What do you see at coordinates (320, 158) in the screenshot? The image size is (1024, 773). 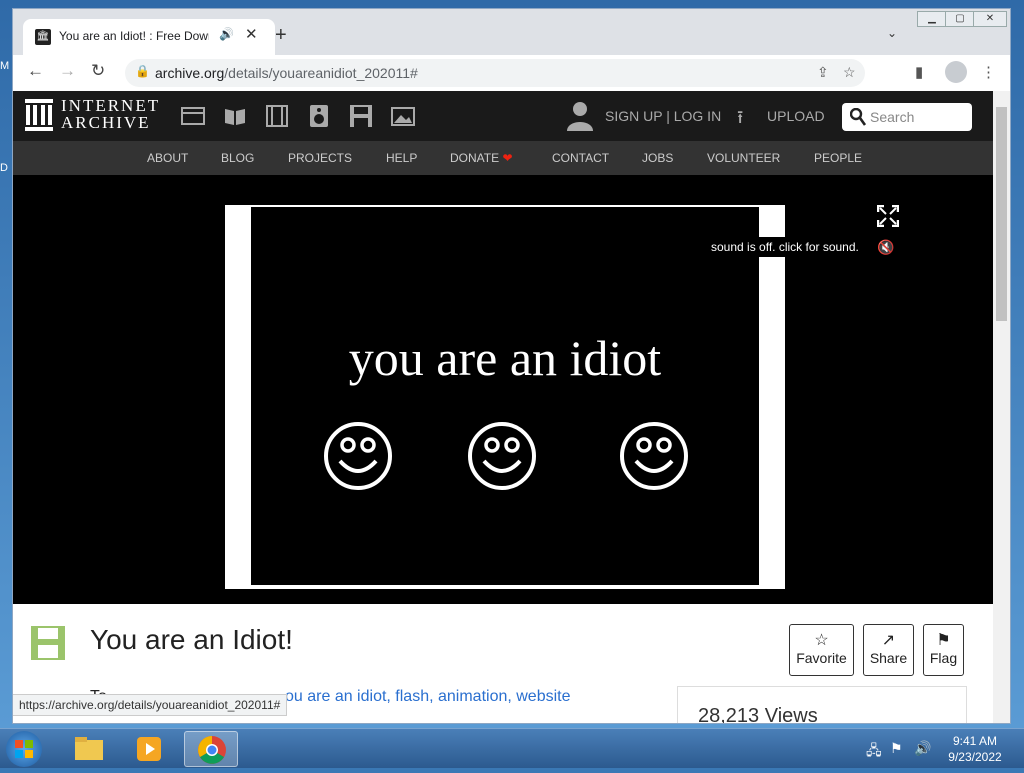 I see `nav-projects: PROJECTS` at bounding box center [320, 158].